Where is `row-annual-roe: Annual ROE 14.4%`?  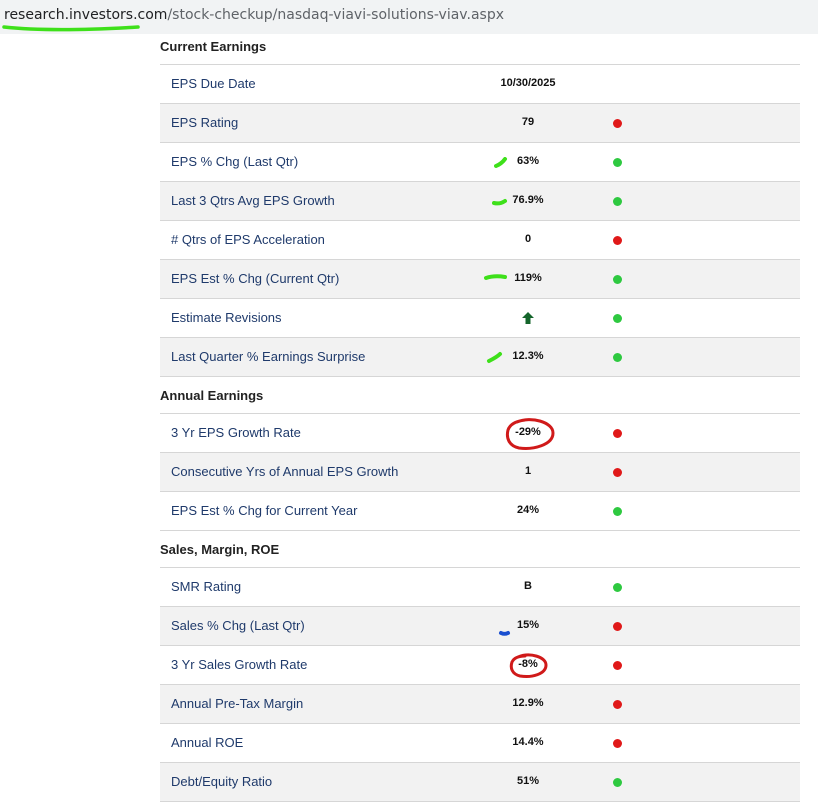
row-annual-roe: Annual ROE 14.4% is located at coordinates (480, 743).